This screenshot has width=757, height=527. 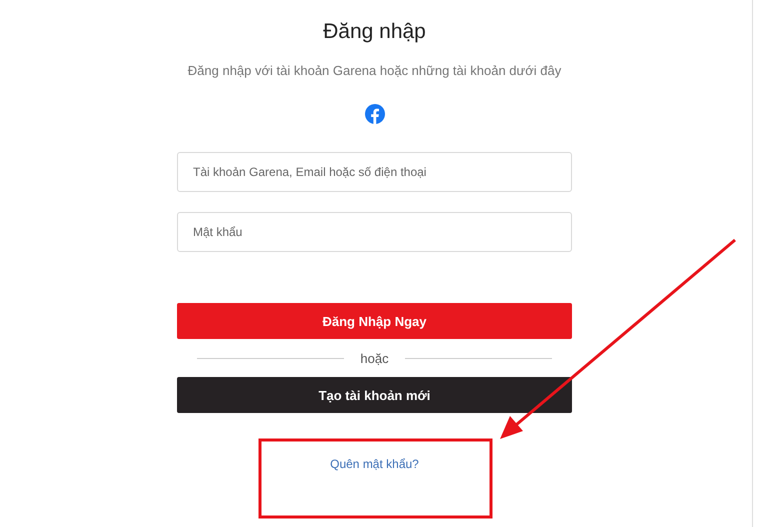 What do you see at coordinates (374, 32) in the screenshot?
I see `page-title: Đăng nhập` at bounding box center [374, 32].